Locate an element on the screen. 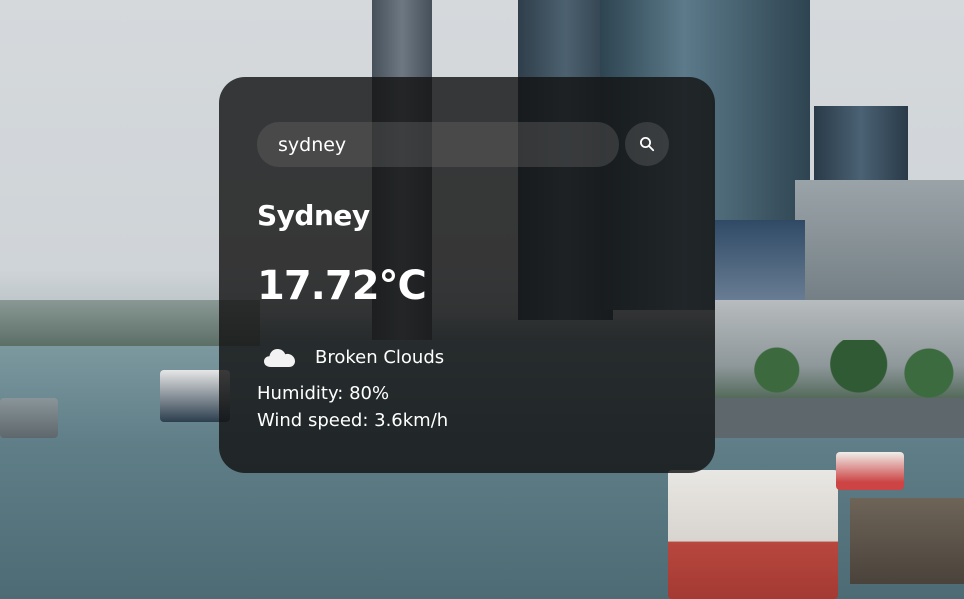  search-icon is located at coordinates (647, 144).